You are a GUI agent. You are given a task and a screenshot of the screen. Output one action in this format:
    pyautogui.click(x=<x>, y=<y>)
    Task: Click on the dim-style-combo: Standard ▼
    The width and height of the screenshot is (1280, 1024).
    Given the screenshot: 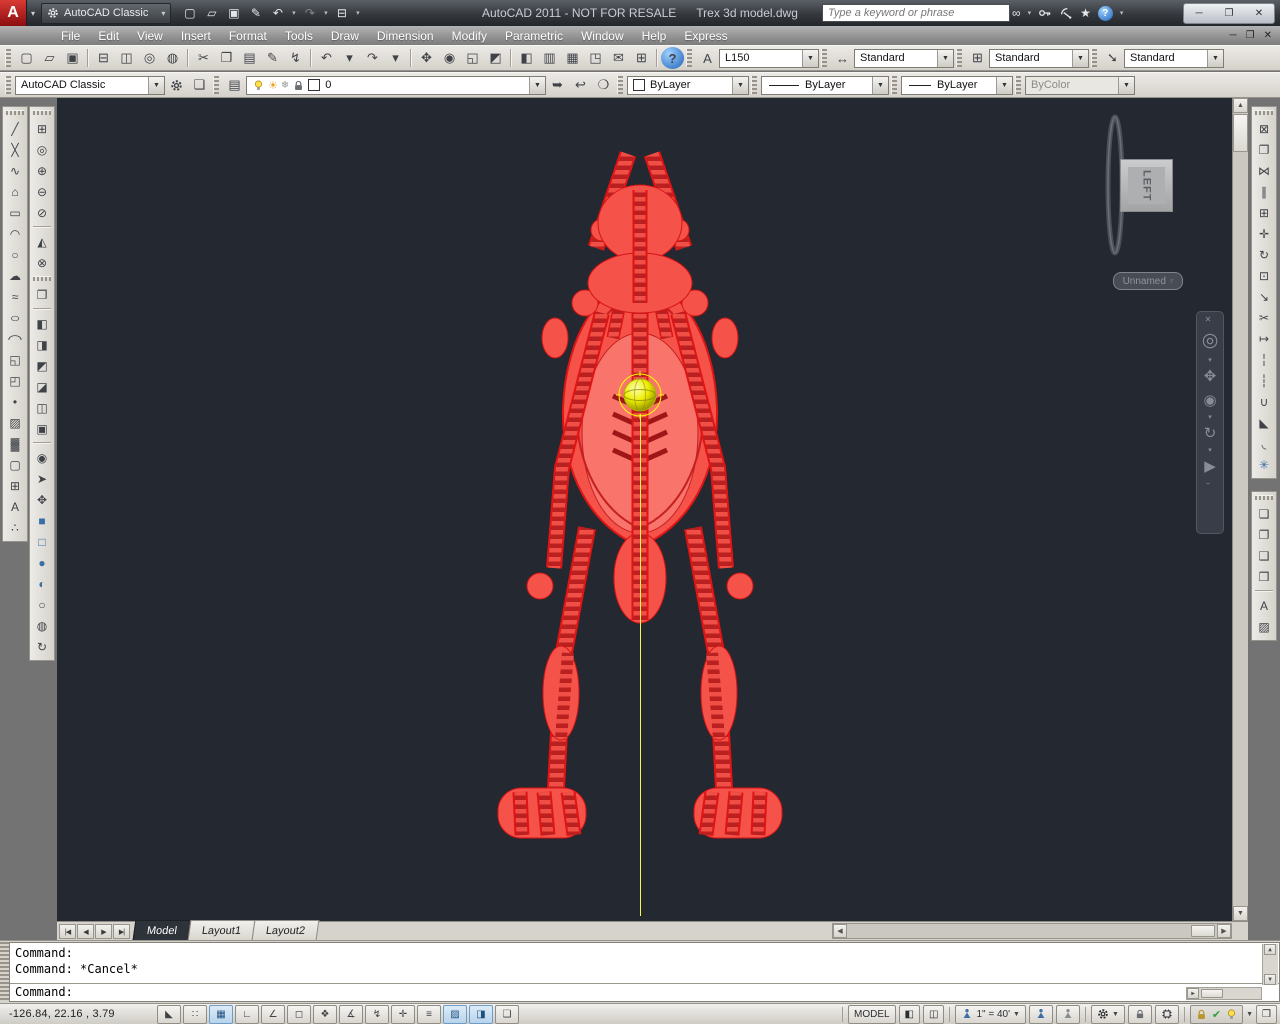 What is the action you would take?
    pyautogui.click(x=904, y=58)
    